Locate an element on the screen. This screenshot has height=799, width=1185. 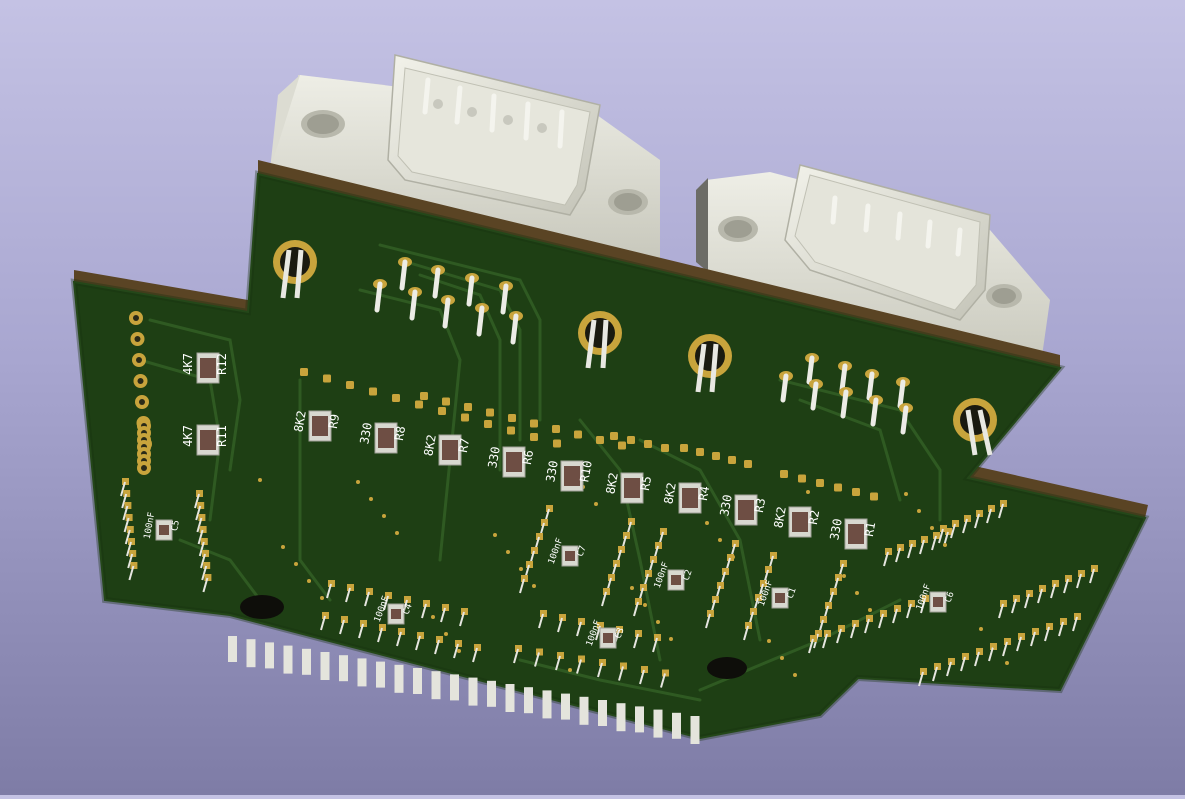
component-ref: R2 is located at coordinates (814, 517).